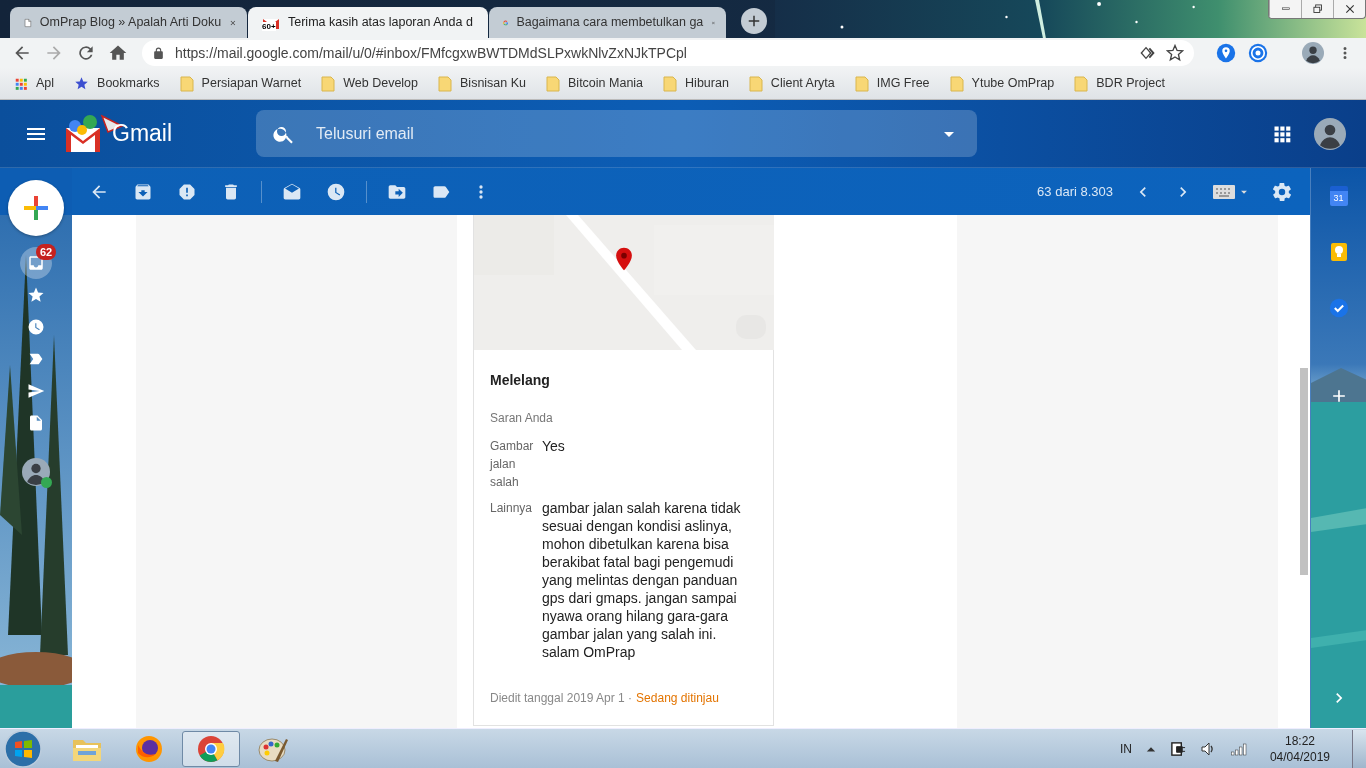  Describe the element at coordinates (36, 423) in the screenshot. I see `document-icon` at that location.